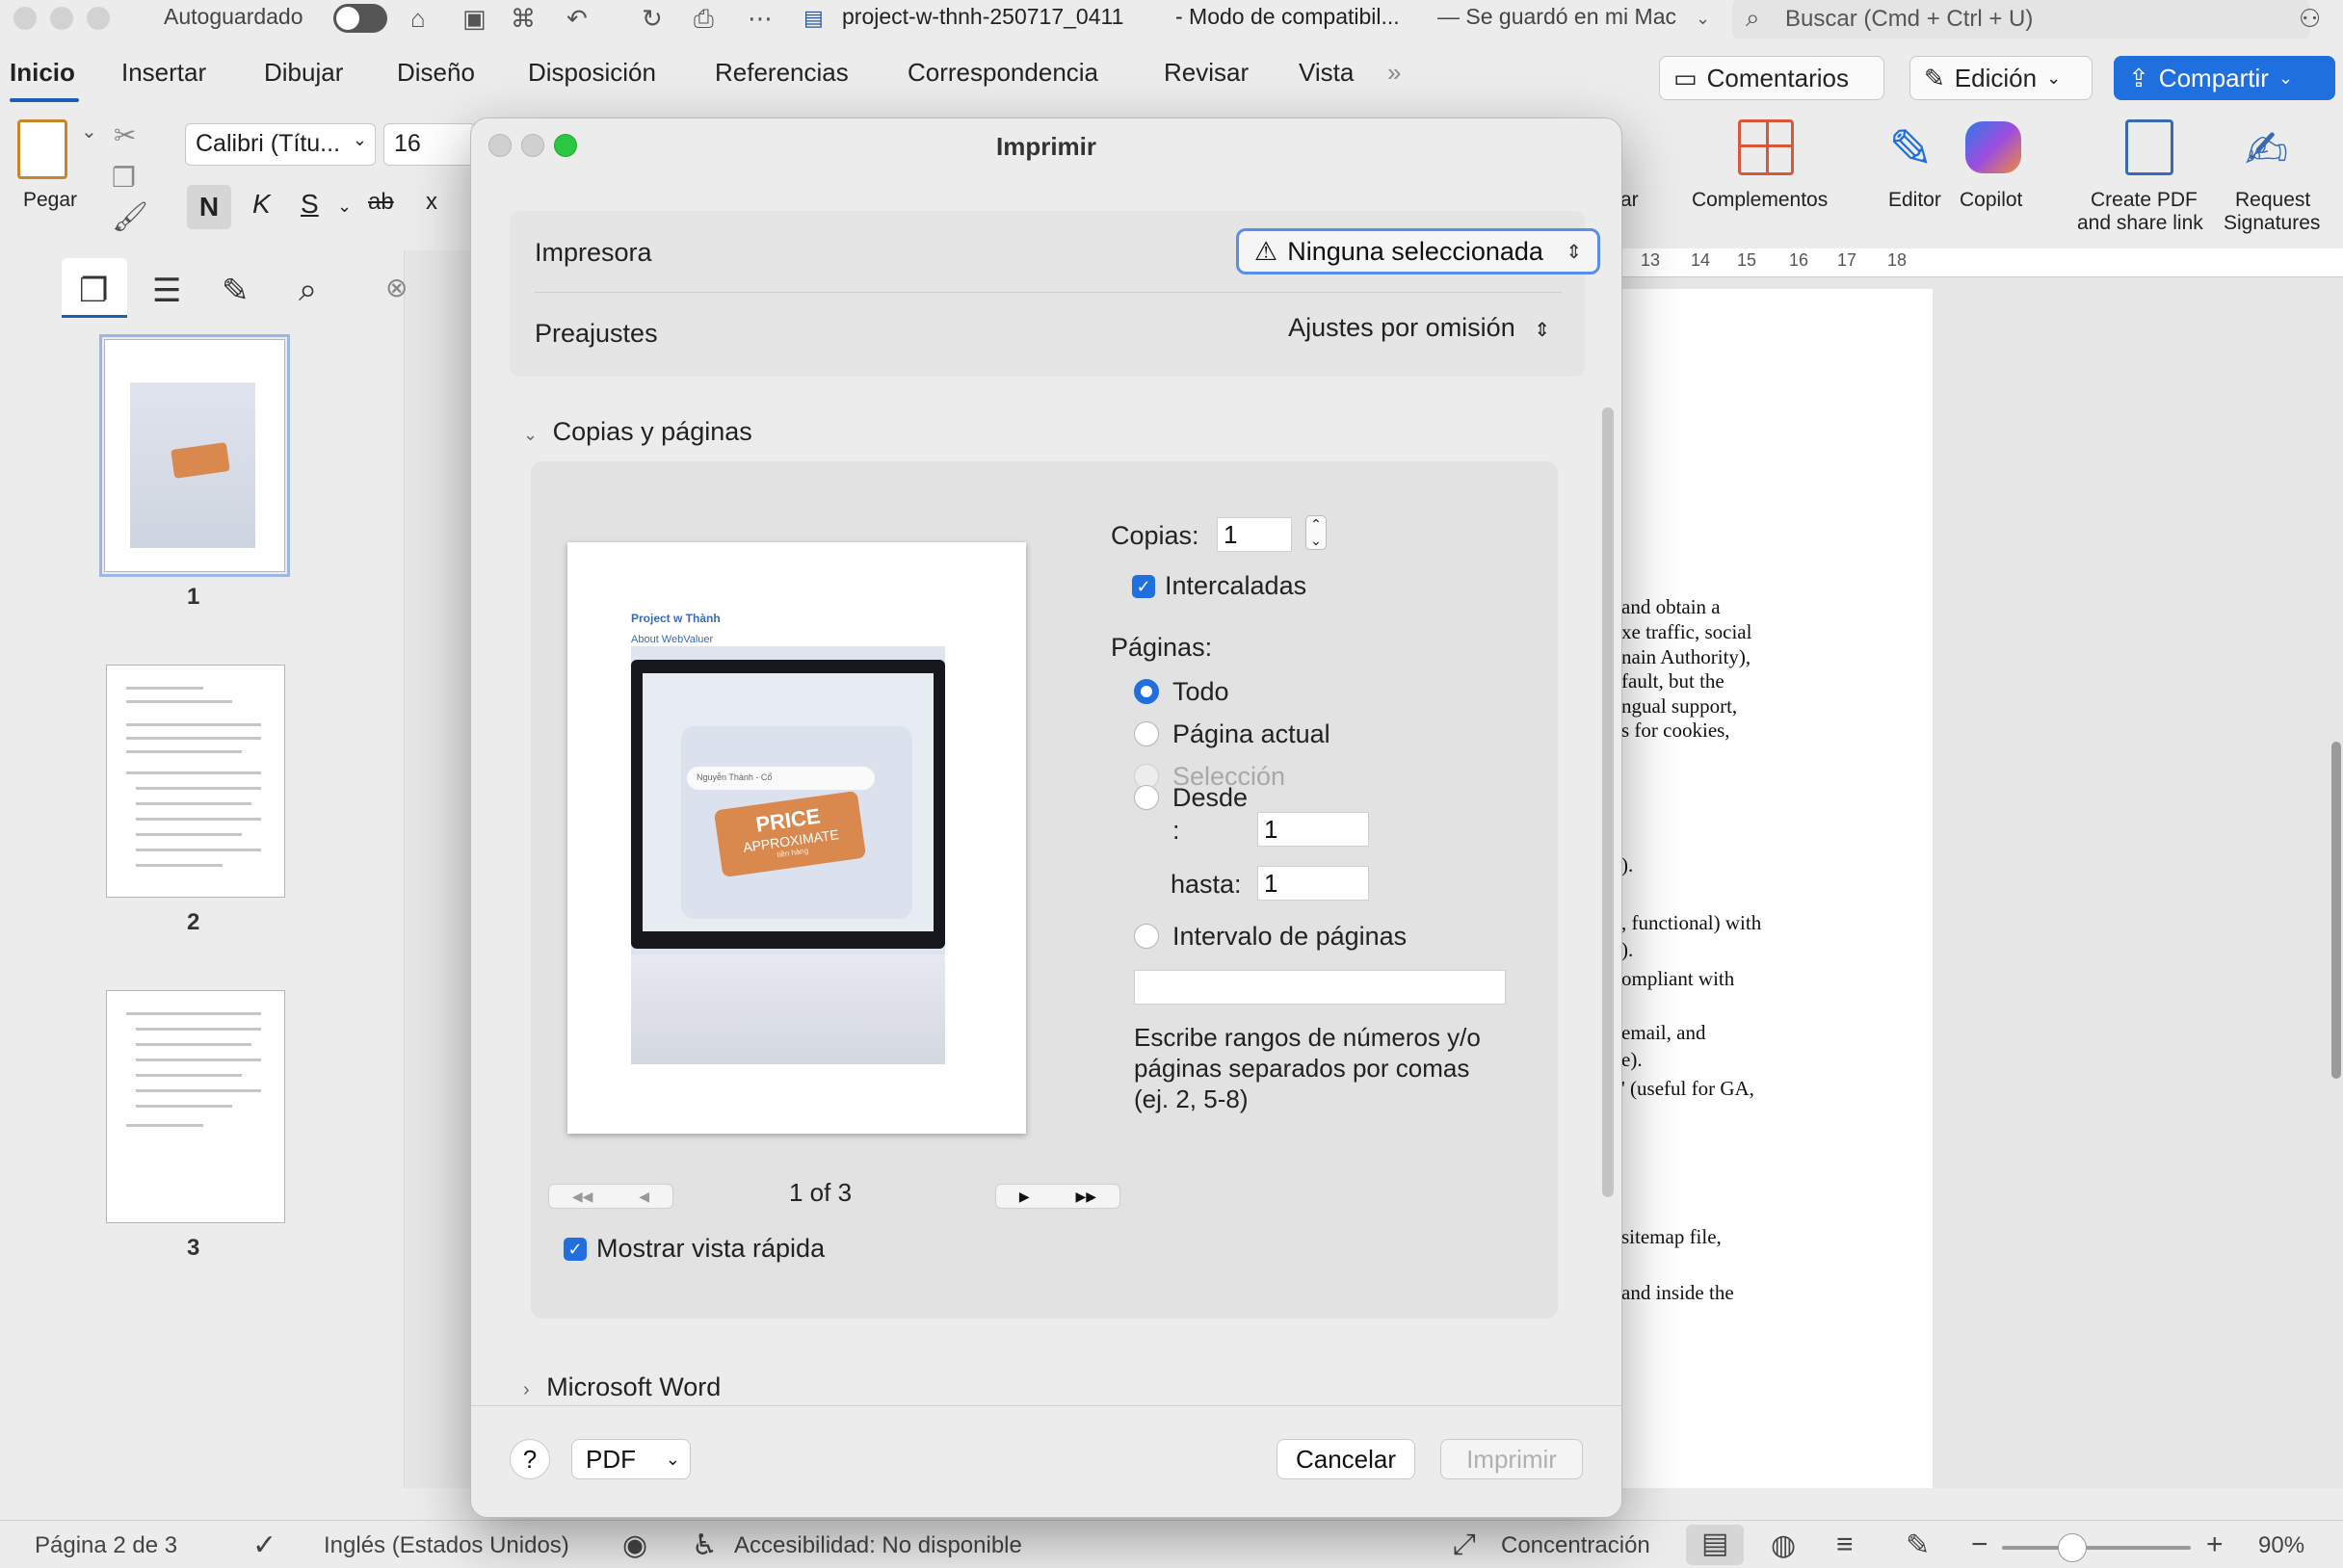 This screenshot has height=1568, width=2343. I want to click on italic-button: K, so click(261, 204).